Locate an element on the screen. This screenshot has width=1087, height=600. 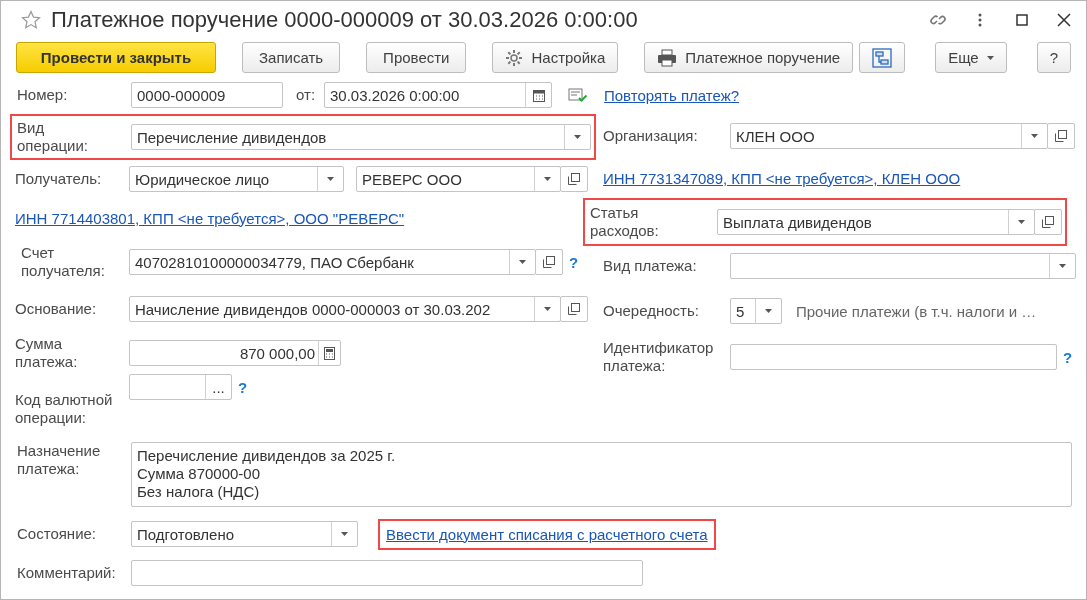
dropdown-field: Подготовлено is located at coordinates (244, 534).